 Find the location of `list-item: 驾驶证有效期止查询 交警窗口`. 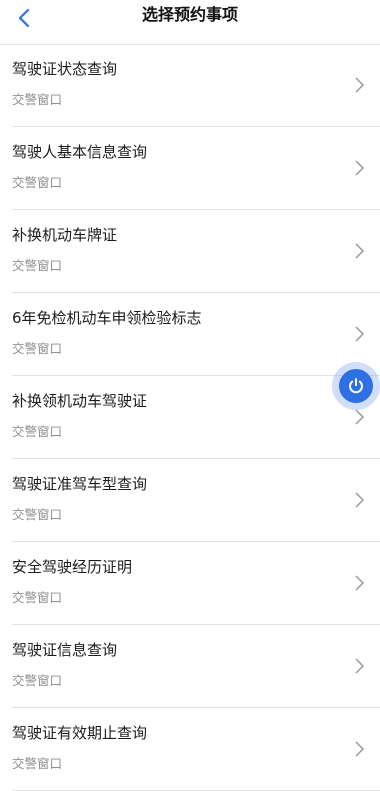

list-item: 驾驶证有效期止查询 交警窗口 is located at coordinates (196, 749).